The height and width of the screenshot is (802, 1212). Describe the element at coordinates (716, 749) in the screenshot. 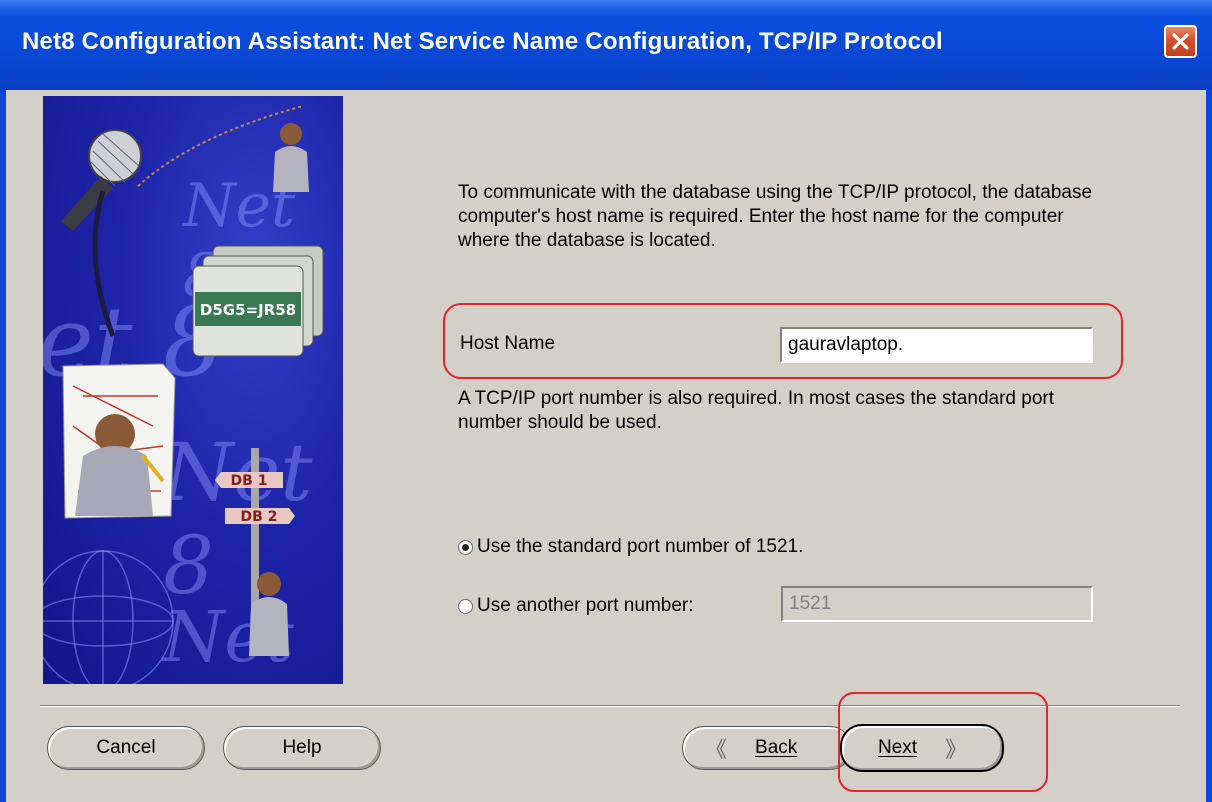

I see `chevron-left-icon: 《` at that location.